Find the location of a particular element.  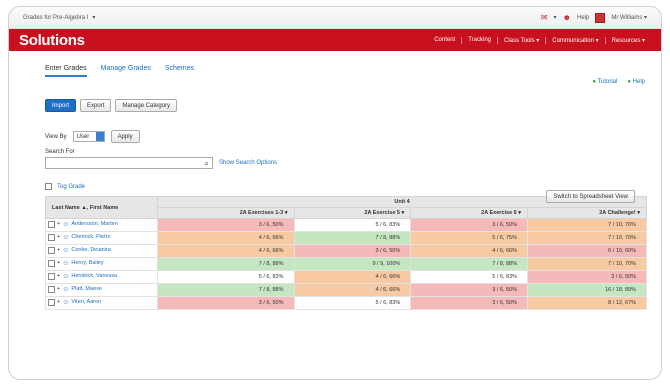

grade-cell: 8 / 12, 67% is located at coordinates (587, 303).